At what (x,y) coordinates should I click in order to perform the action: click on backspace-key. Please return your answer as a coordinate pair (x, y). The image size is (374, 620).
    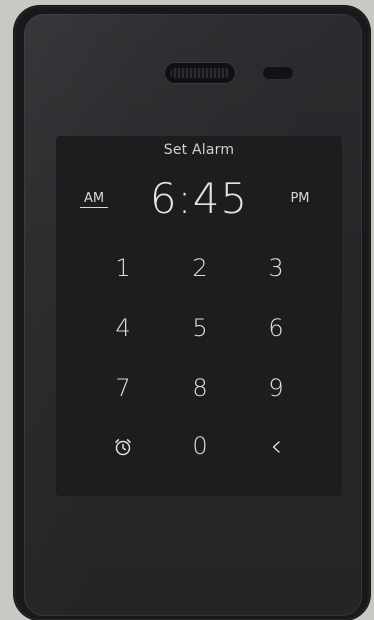
    Looking at the image, I should click on (276, 446).